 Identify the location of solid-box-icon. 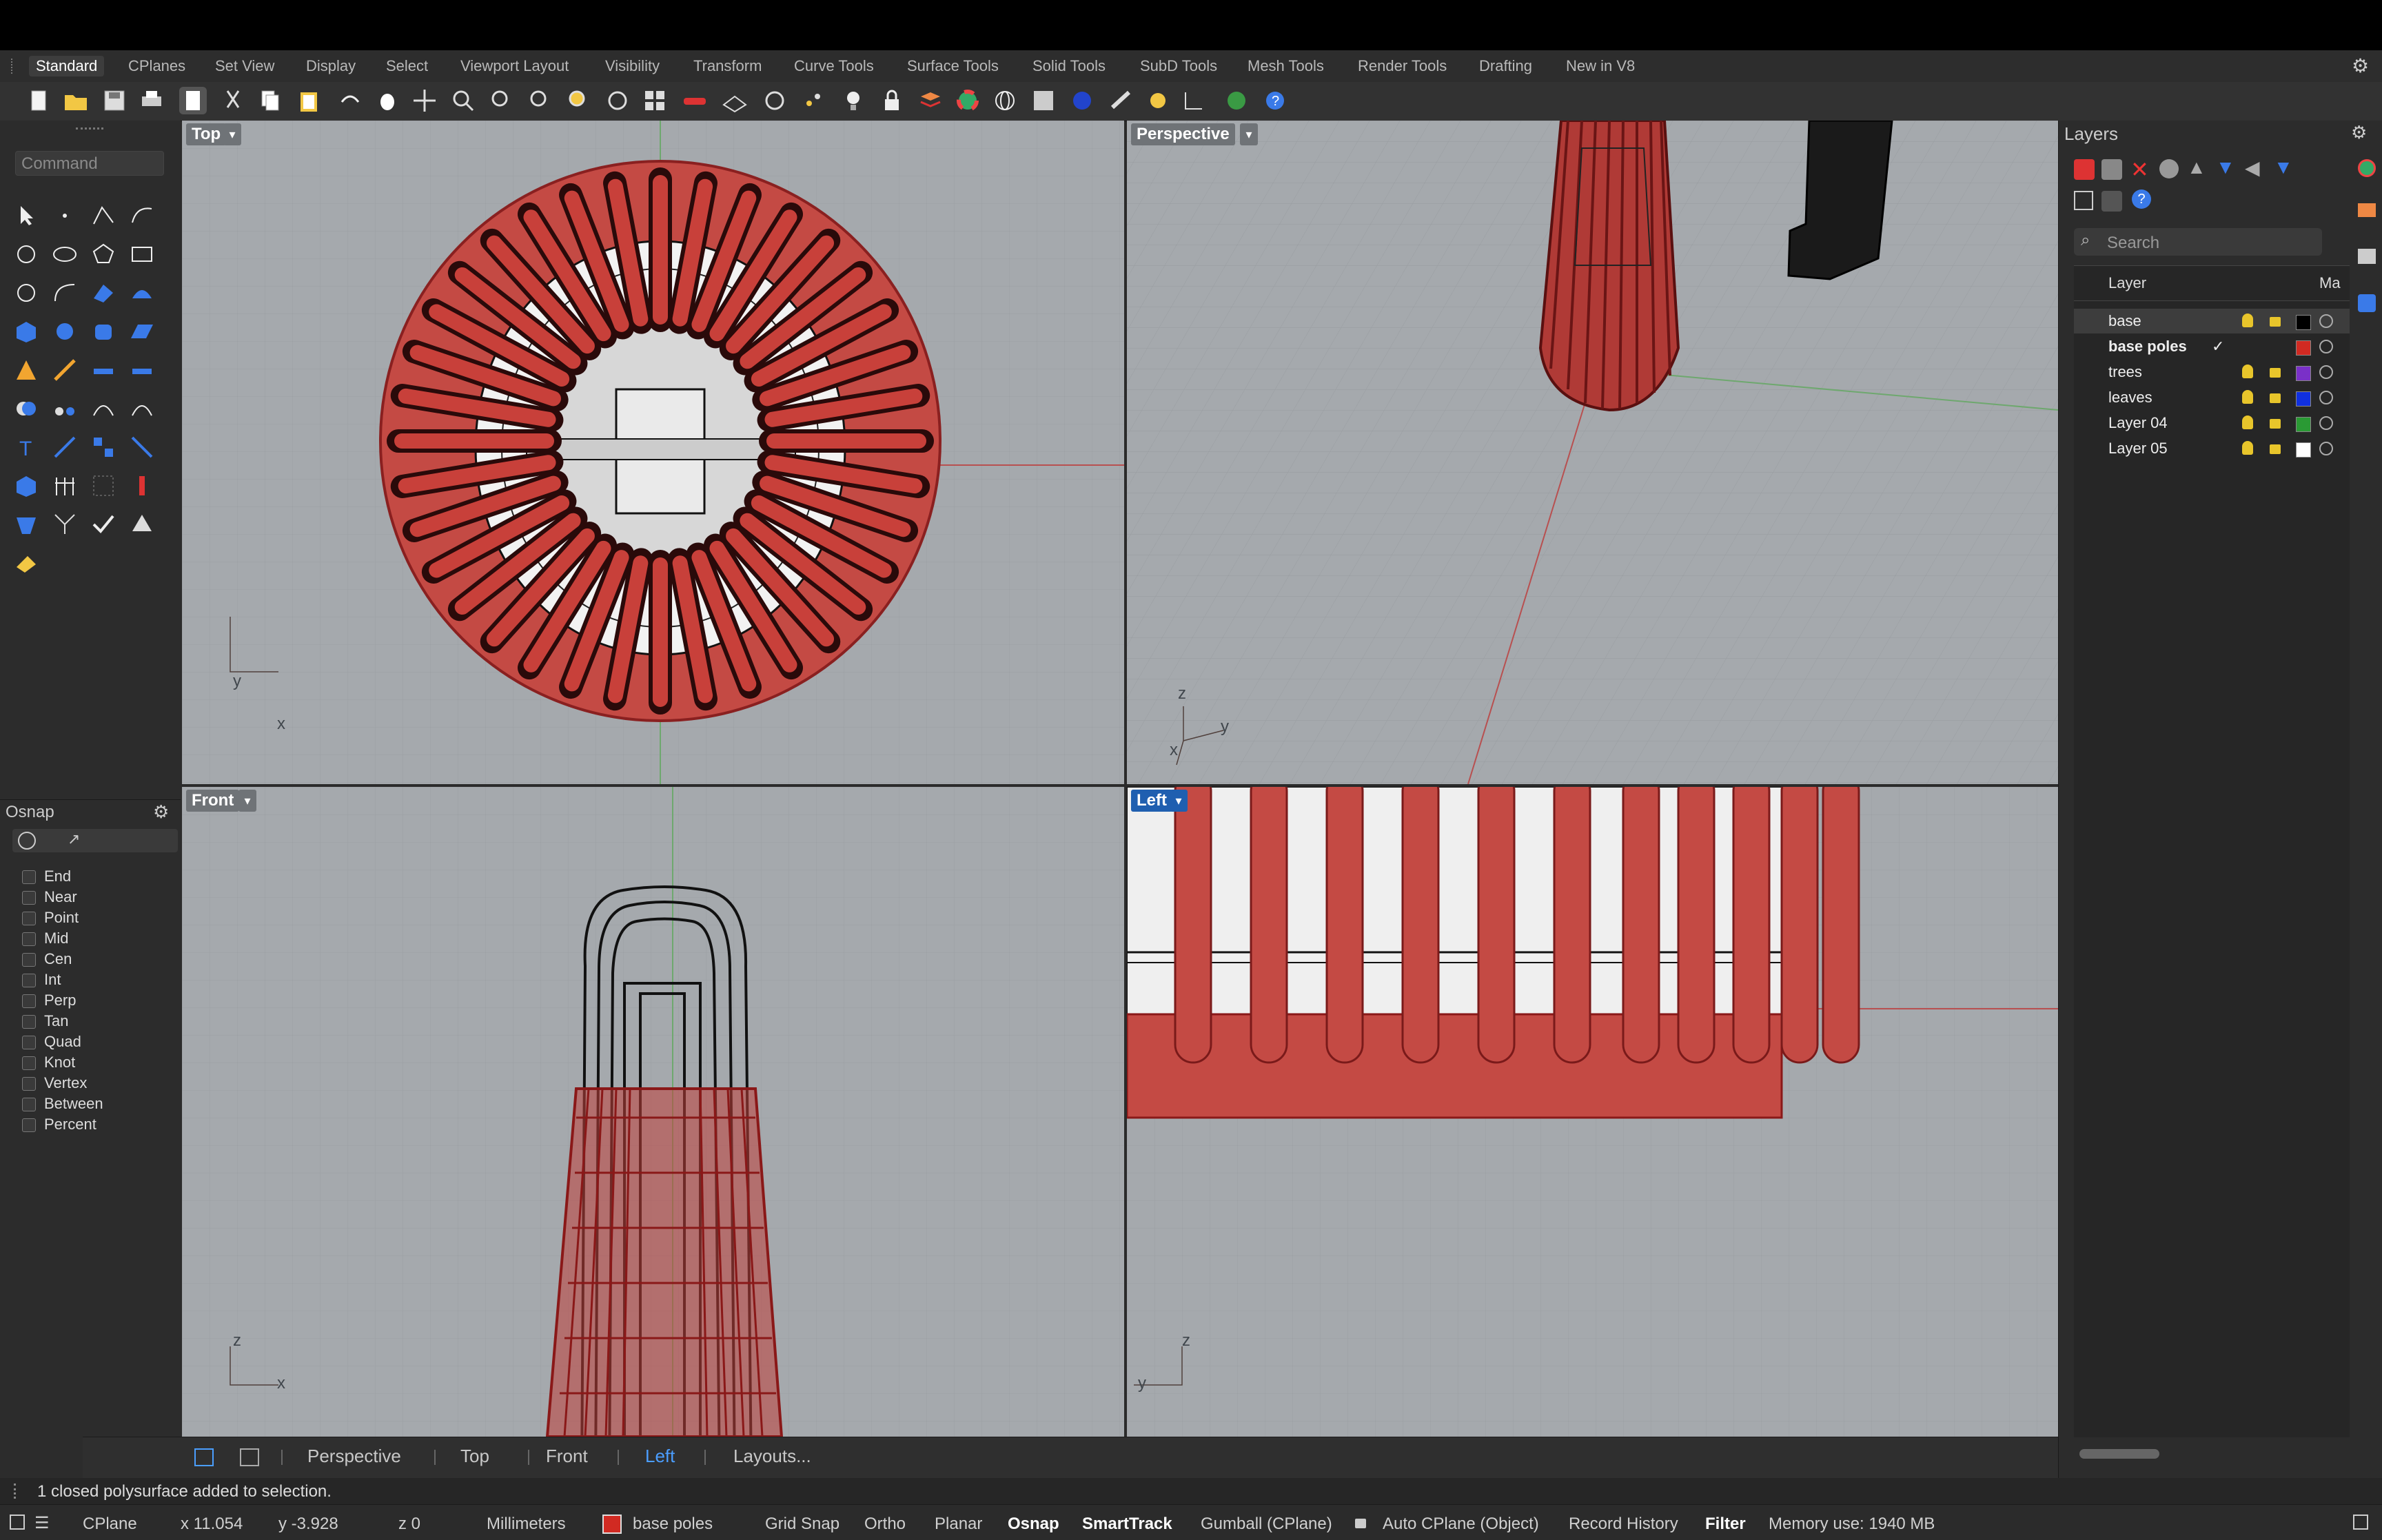
(26, 486).